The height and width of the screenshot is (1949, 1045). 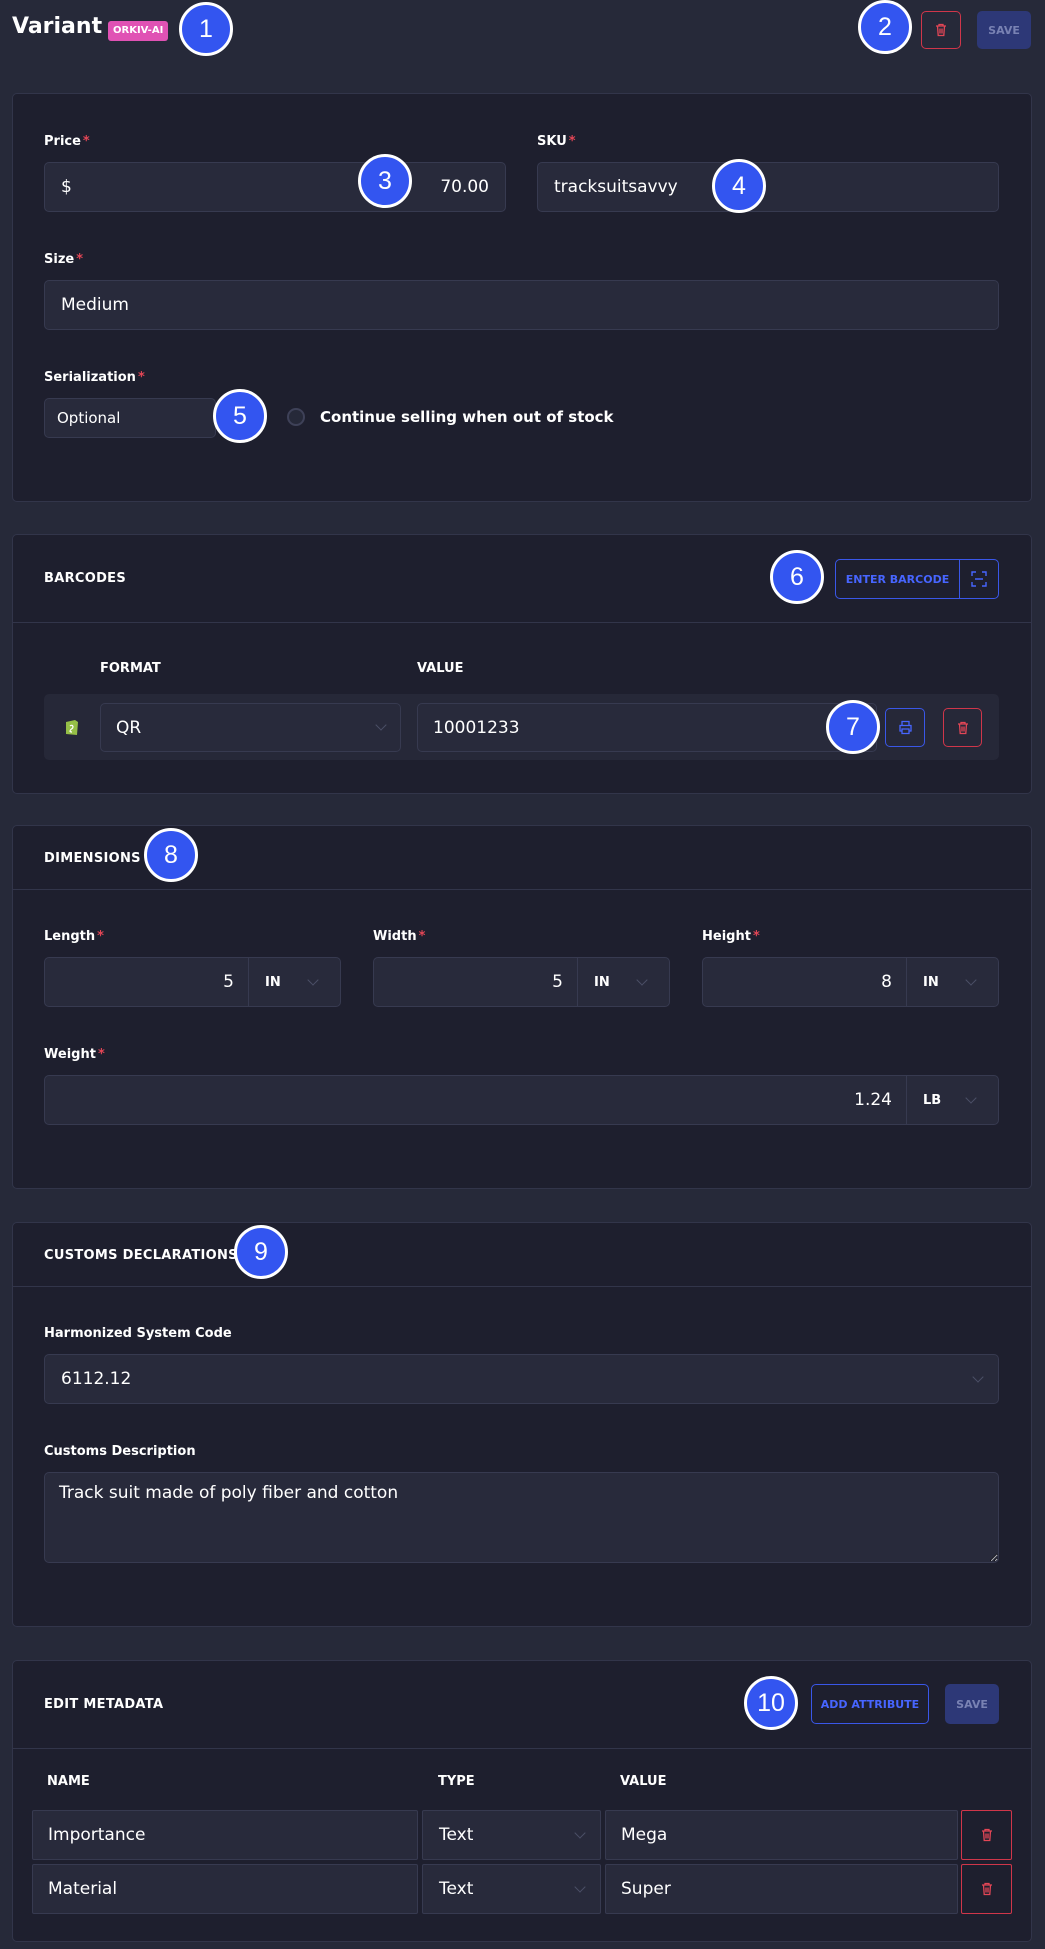 I want to click on width-input: 5 IN, so click(x=521, y=982).